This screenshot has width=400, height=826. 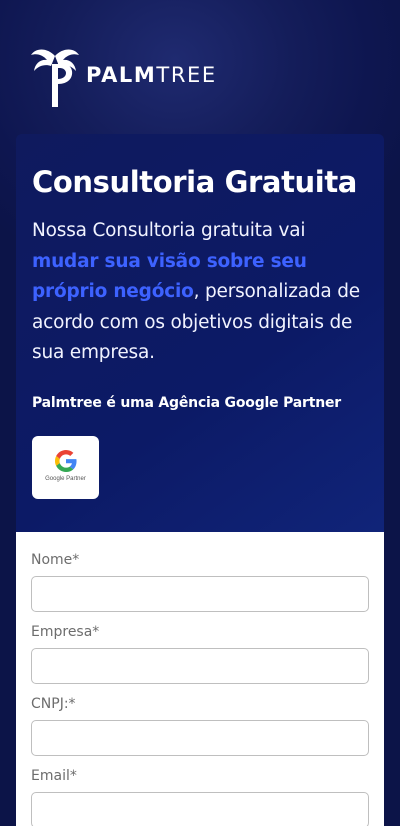 I want to click on field-label-email: Email*, so click(x=54, y=776).